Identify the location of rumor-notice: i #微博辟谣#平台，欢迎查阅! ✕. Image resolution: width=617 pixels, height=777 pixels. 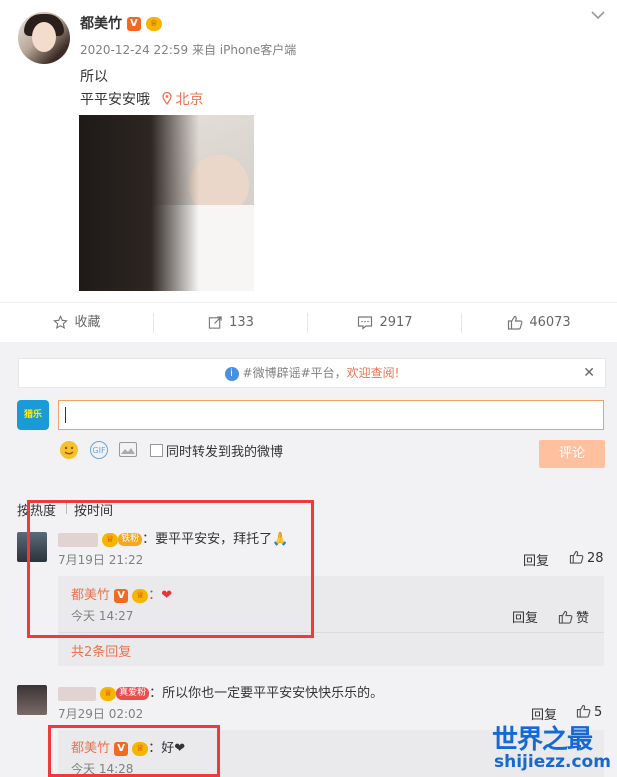
(312, 373).